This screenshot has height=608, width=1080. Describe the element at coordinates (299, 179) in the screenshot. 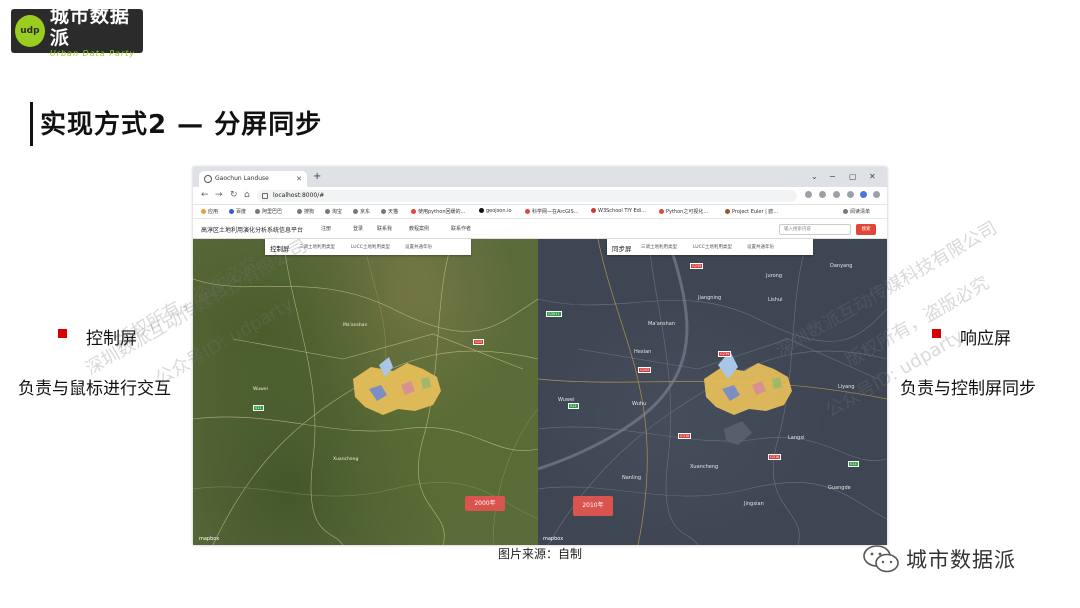

I see `tab-close-icon: ✕` at that location.